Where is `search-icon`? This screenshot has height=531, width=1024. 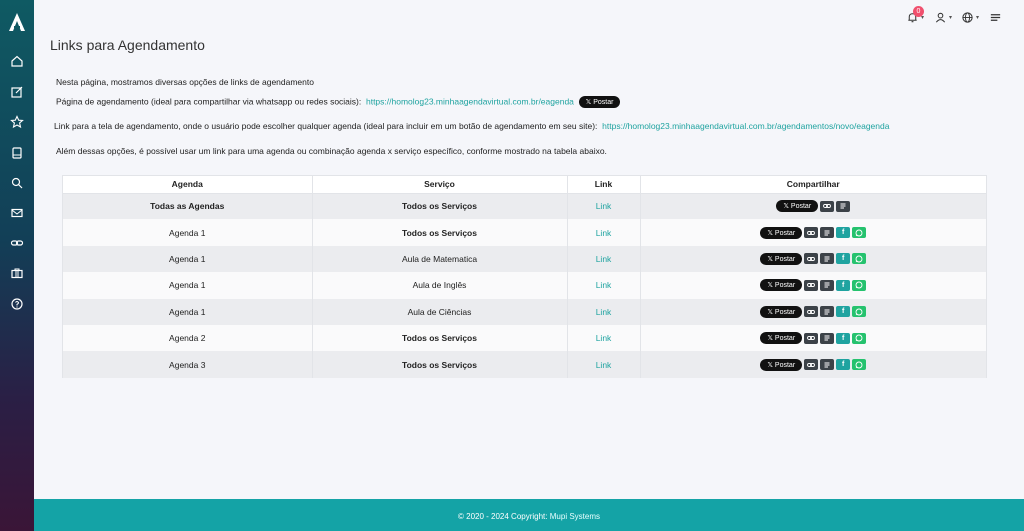
search-icon is located at coordinates (17, 183).